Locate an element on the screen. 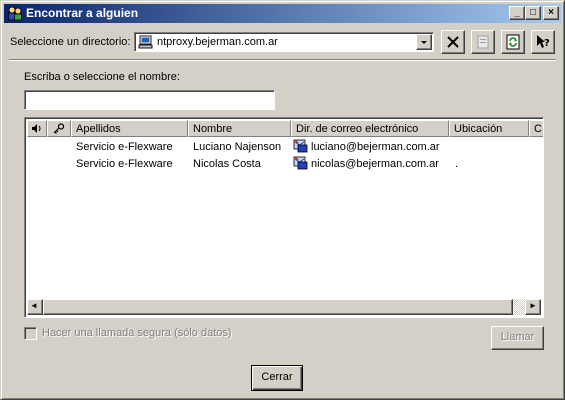 The width and height of the screenshot is (565, 400). maximize-button: □ is located at coordinates (533, 13).